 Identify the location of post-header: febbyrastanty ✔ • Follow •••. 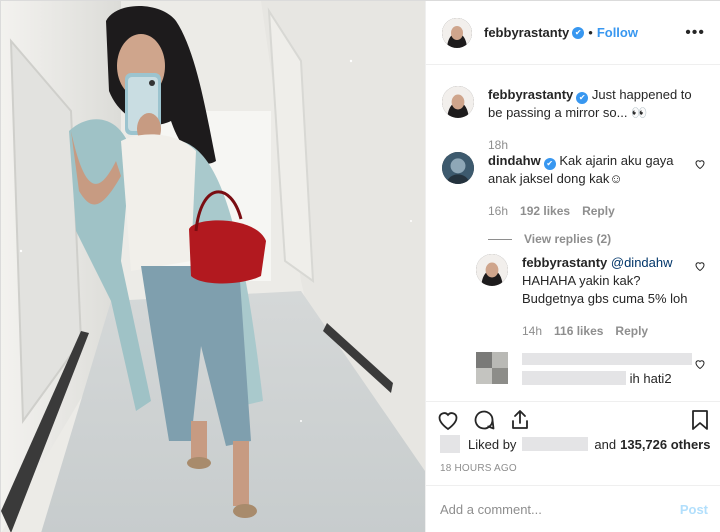
(573, 33).